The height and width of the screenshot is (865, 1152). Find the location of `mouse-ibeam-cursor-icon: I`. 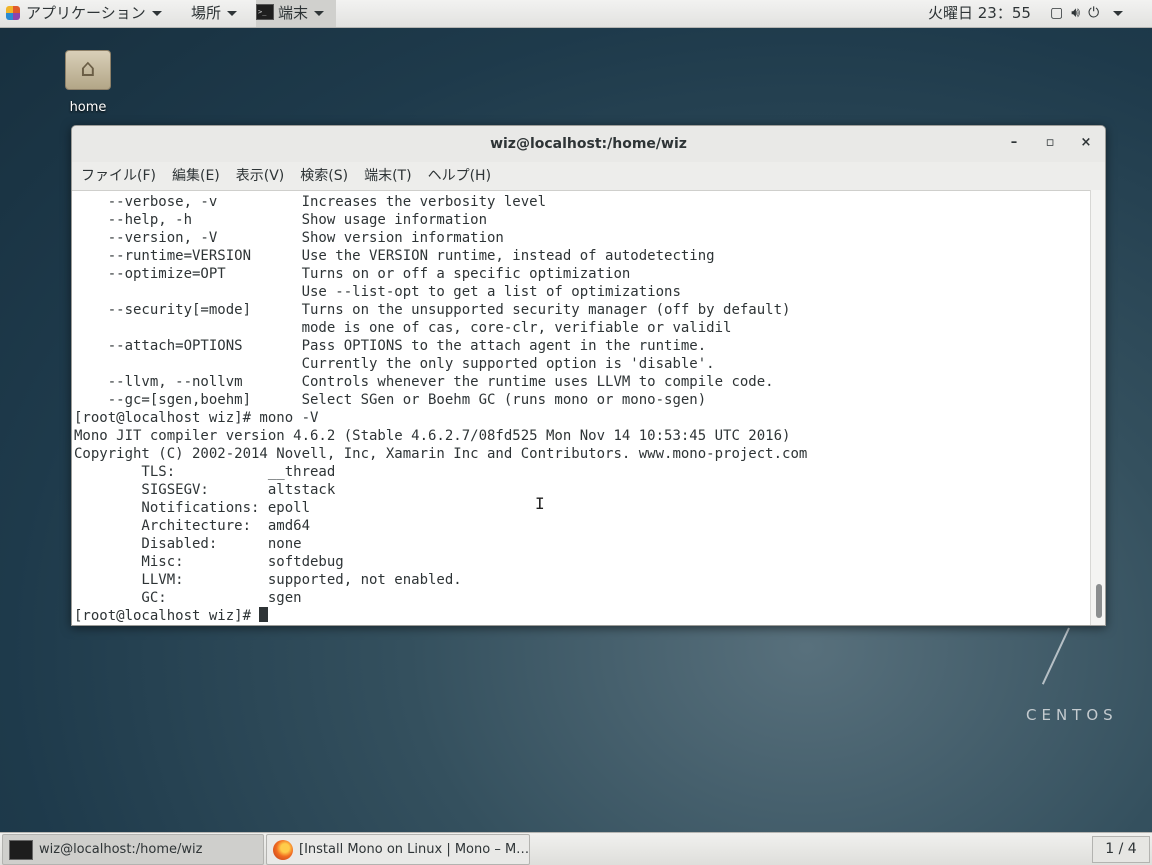

mouse-ibeam-cursor-icon: I is located at coordinates (540, 503).